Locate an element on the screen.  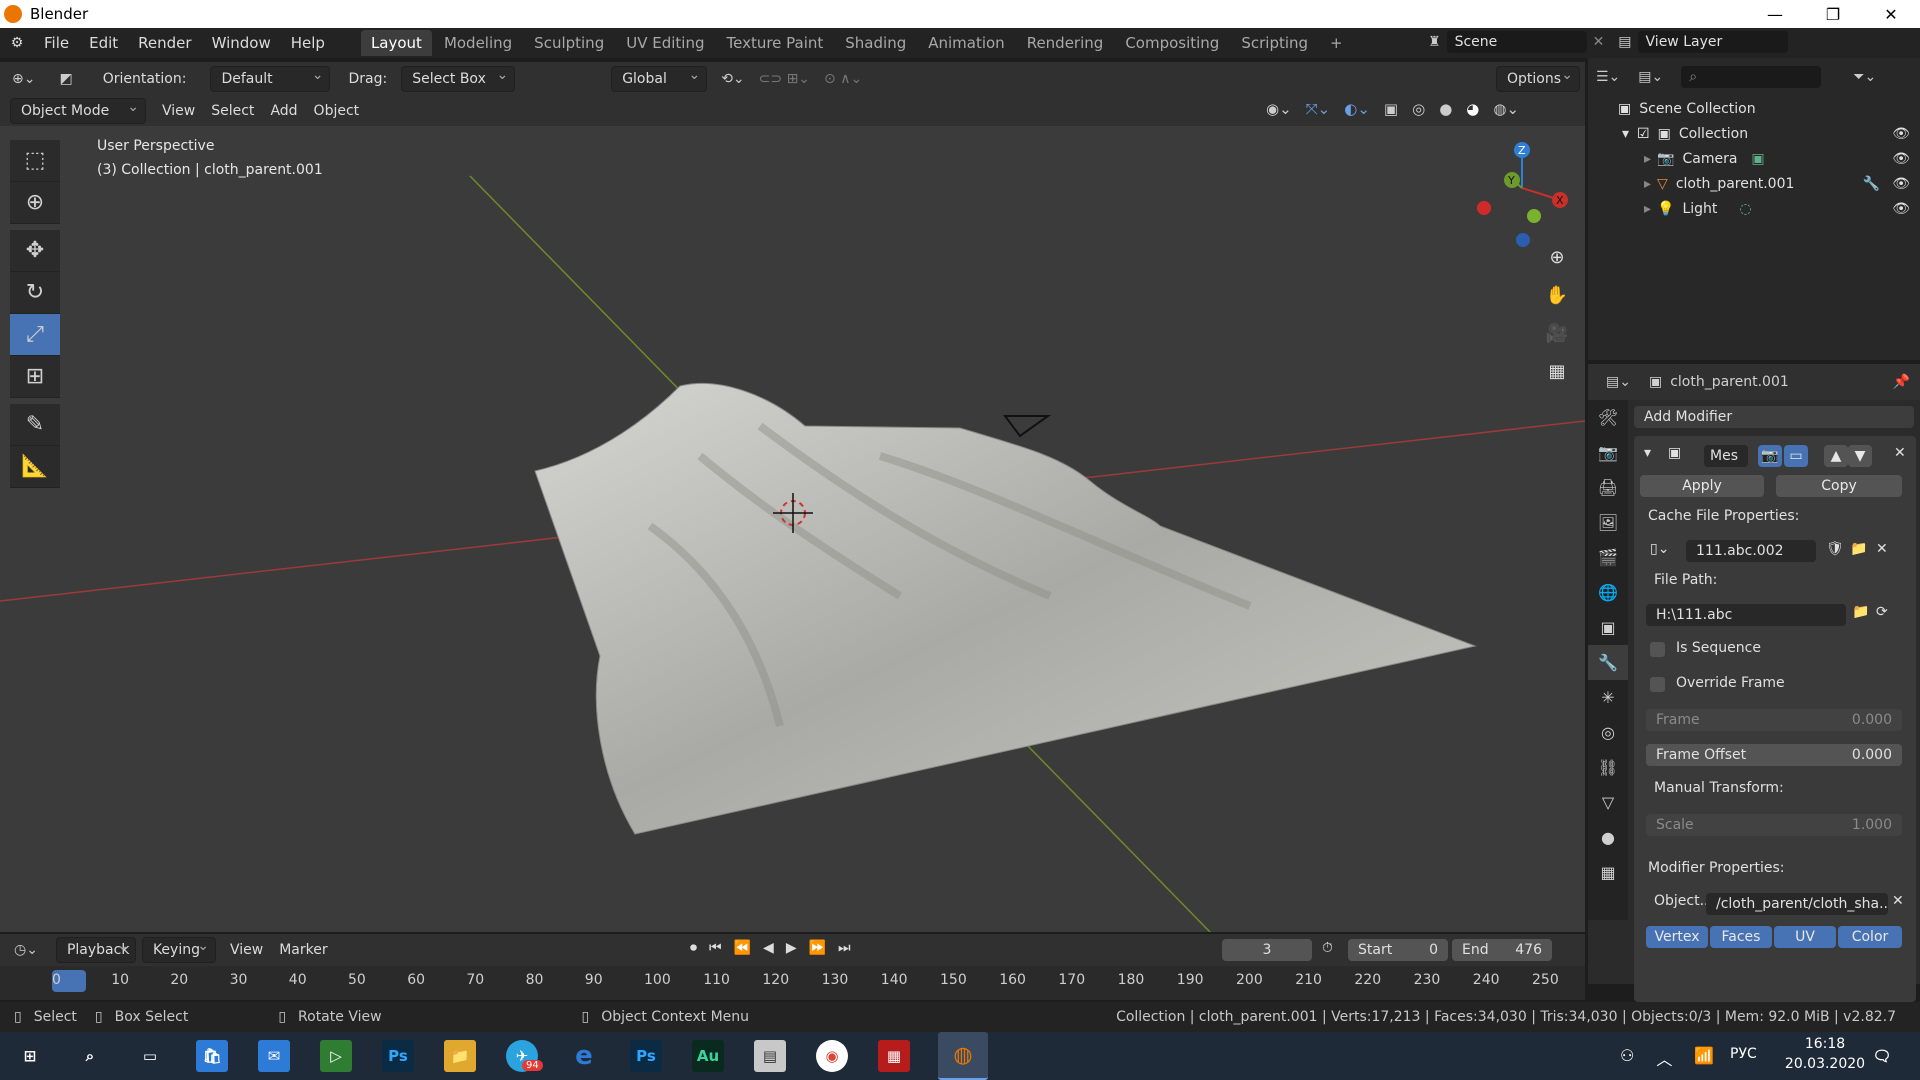
visibility-icon: ◉⌄ is located at coordinates (1279, 109).